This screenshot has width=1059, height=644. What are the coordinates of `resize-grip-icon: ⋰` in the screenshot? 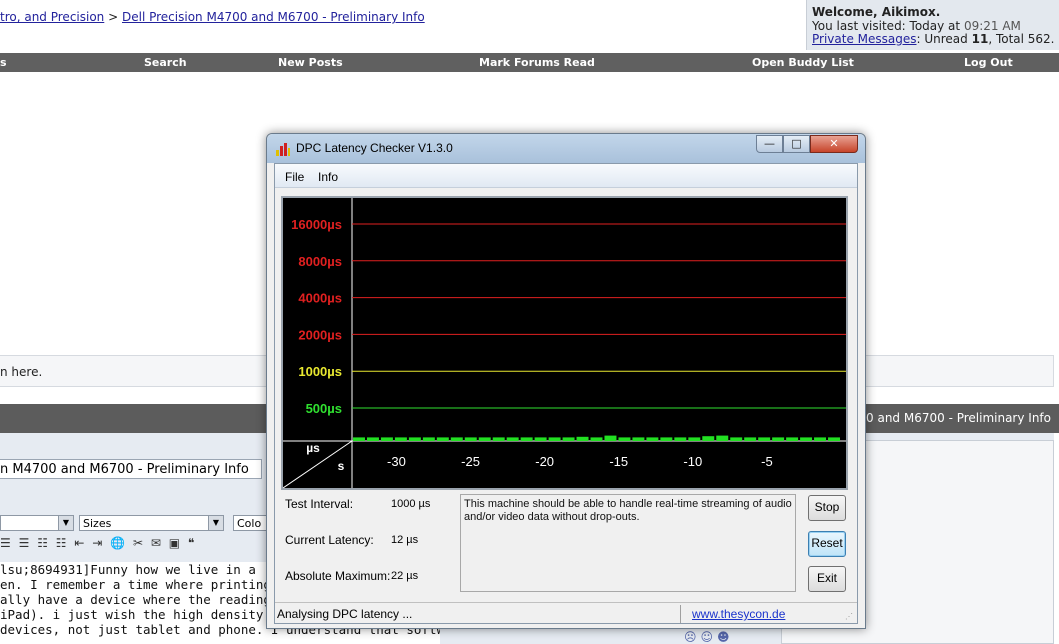 It's located at (850, 617).